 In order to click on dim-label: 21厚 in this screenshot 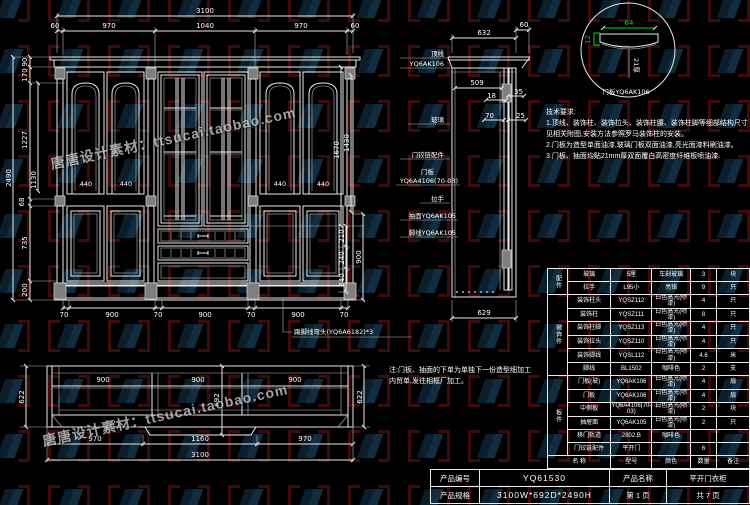, I will do `click(636, 65)`.